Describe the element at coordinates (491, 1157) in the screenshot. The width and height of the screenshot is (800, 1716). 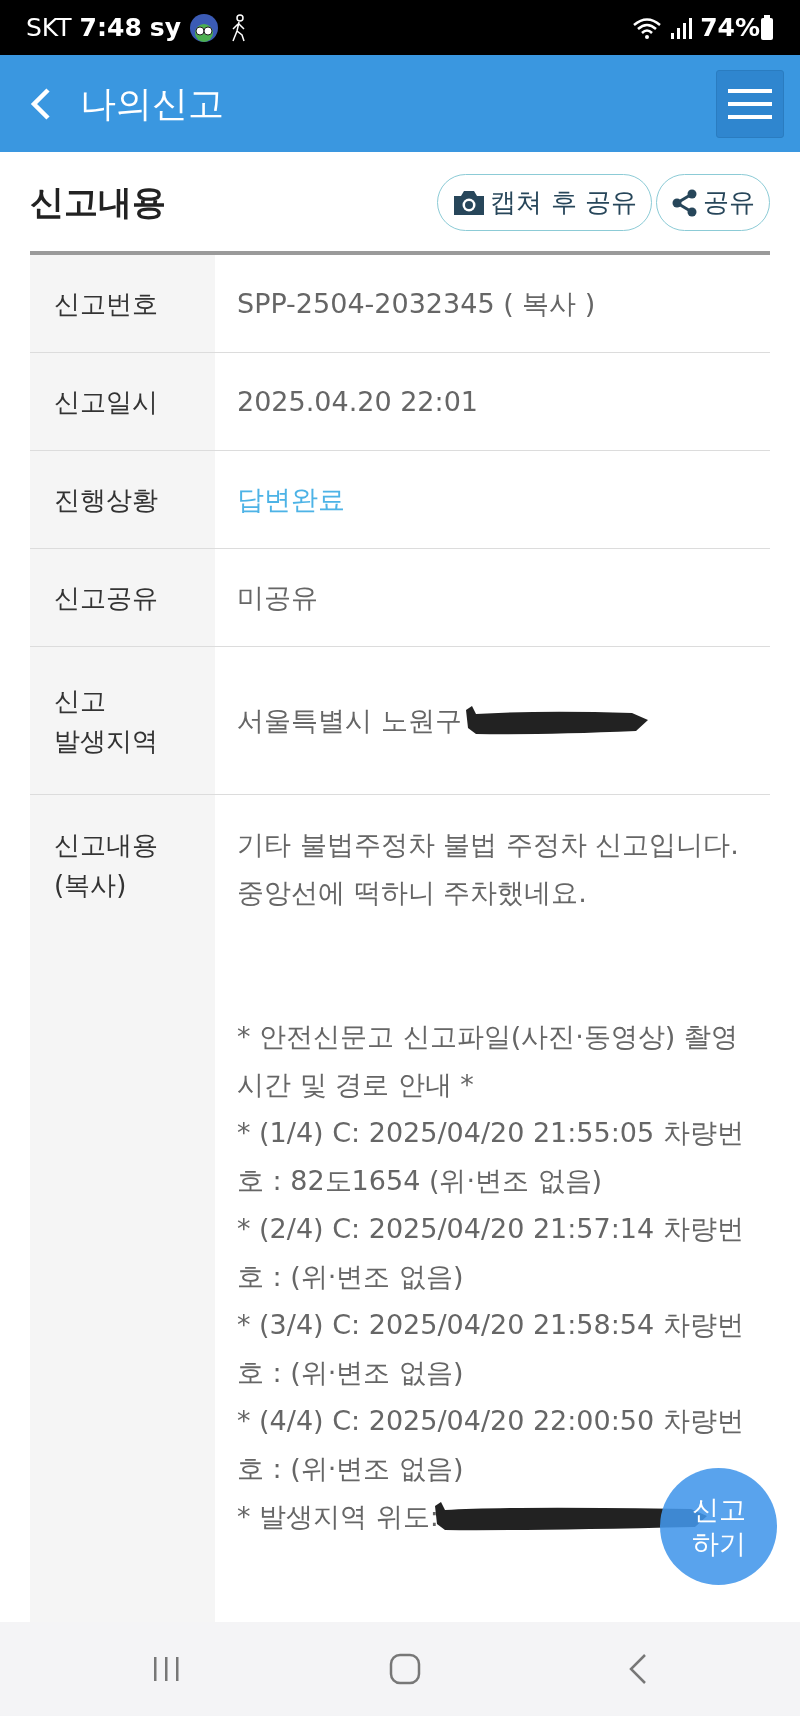
I see `content-text: * (1/4) C: 2025/04/20 21:55:05 차량번호 : 82도1654 (위·변조 없음)` at that location.